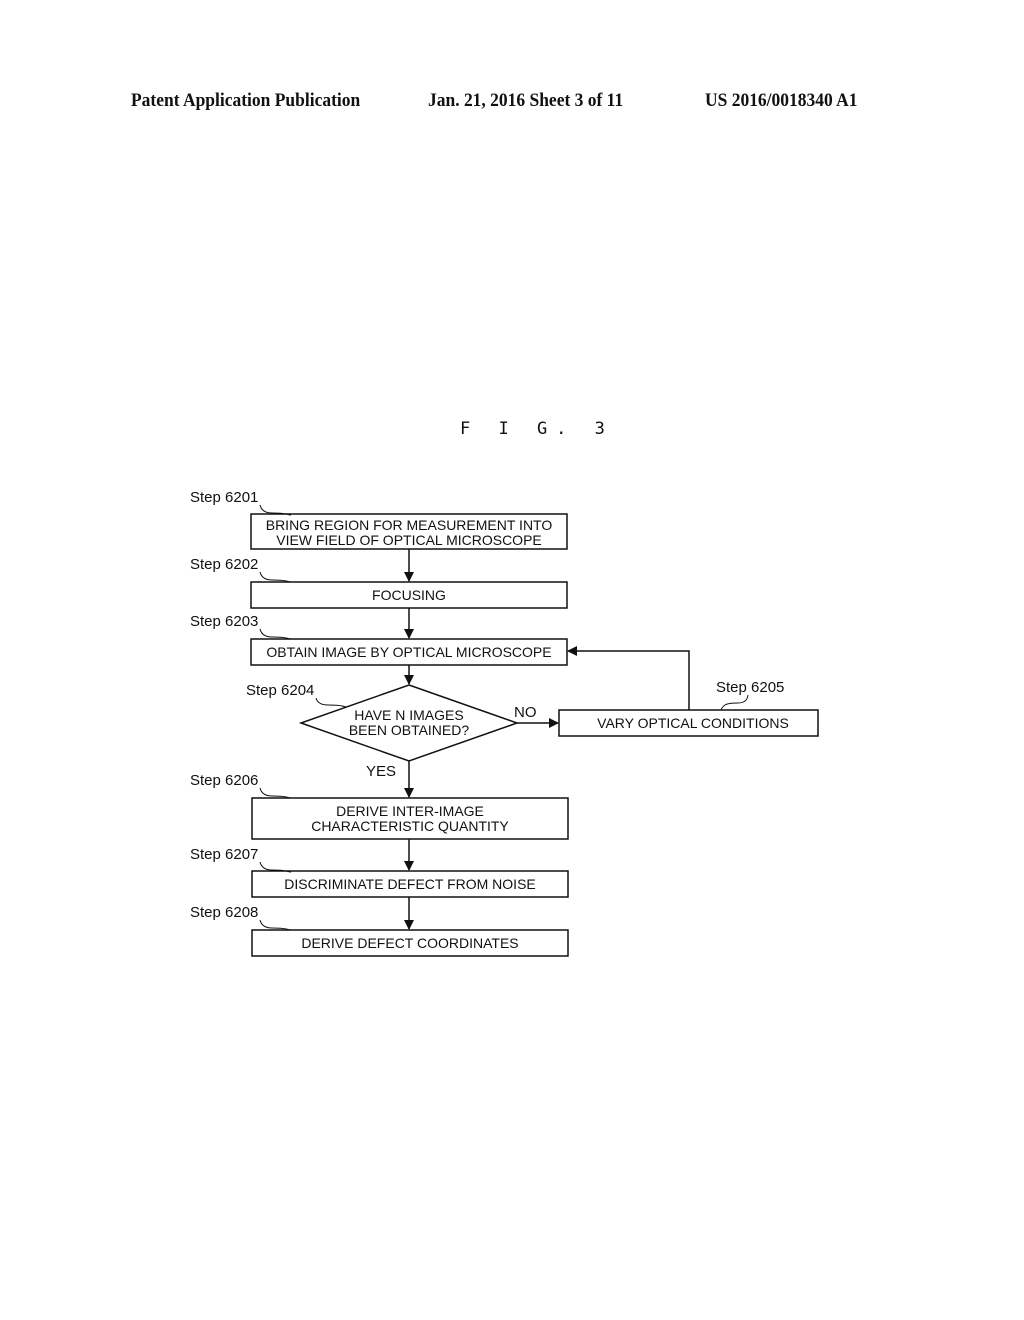 This screenshot has height=1320, width=1024. What do you see at coordinates (410, 811) in the screenshot?
I see `step-6206-text-line1: DERIVE INTER-IMAGE` at bounding box center [410, 811].